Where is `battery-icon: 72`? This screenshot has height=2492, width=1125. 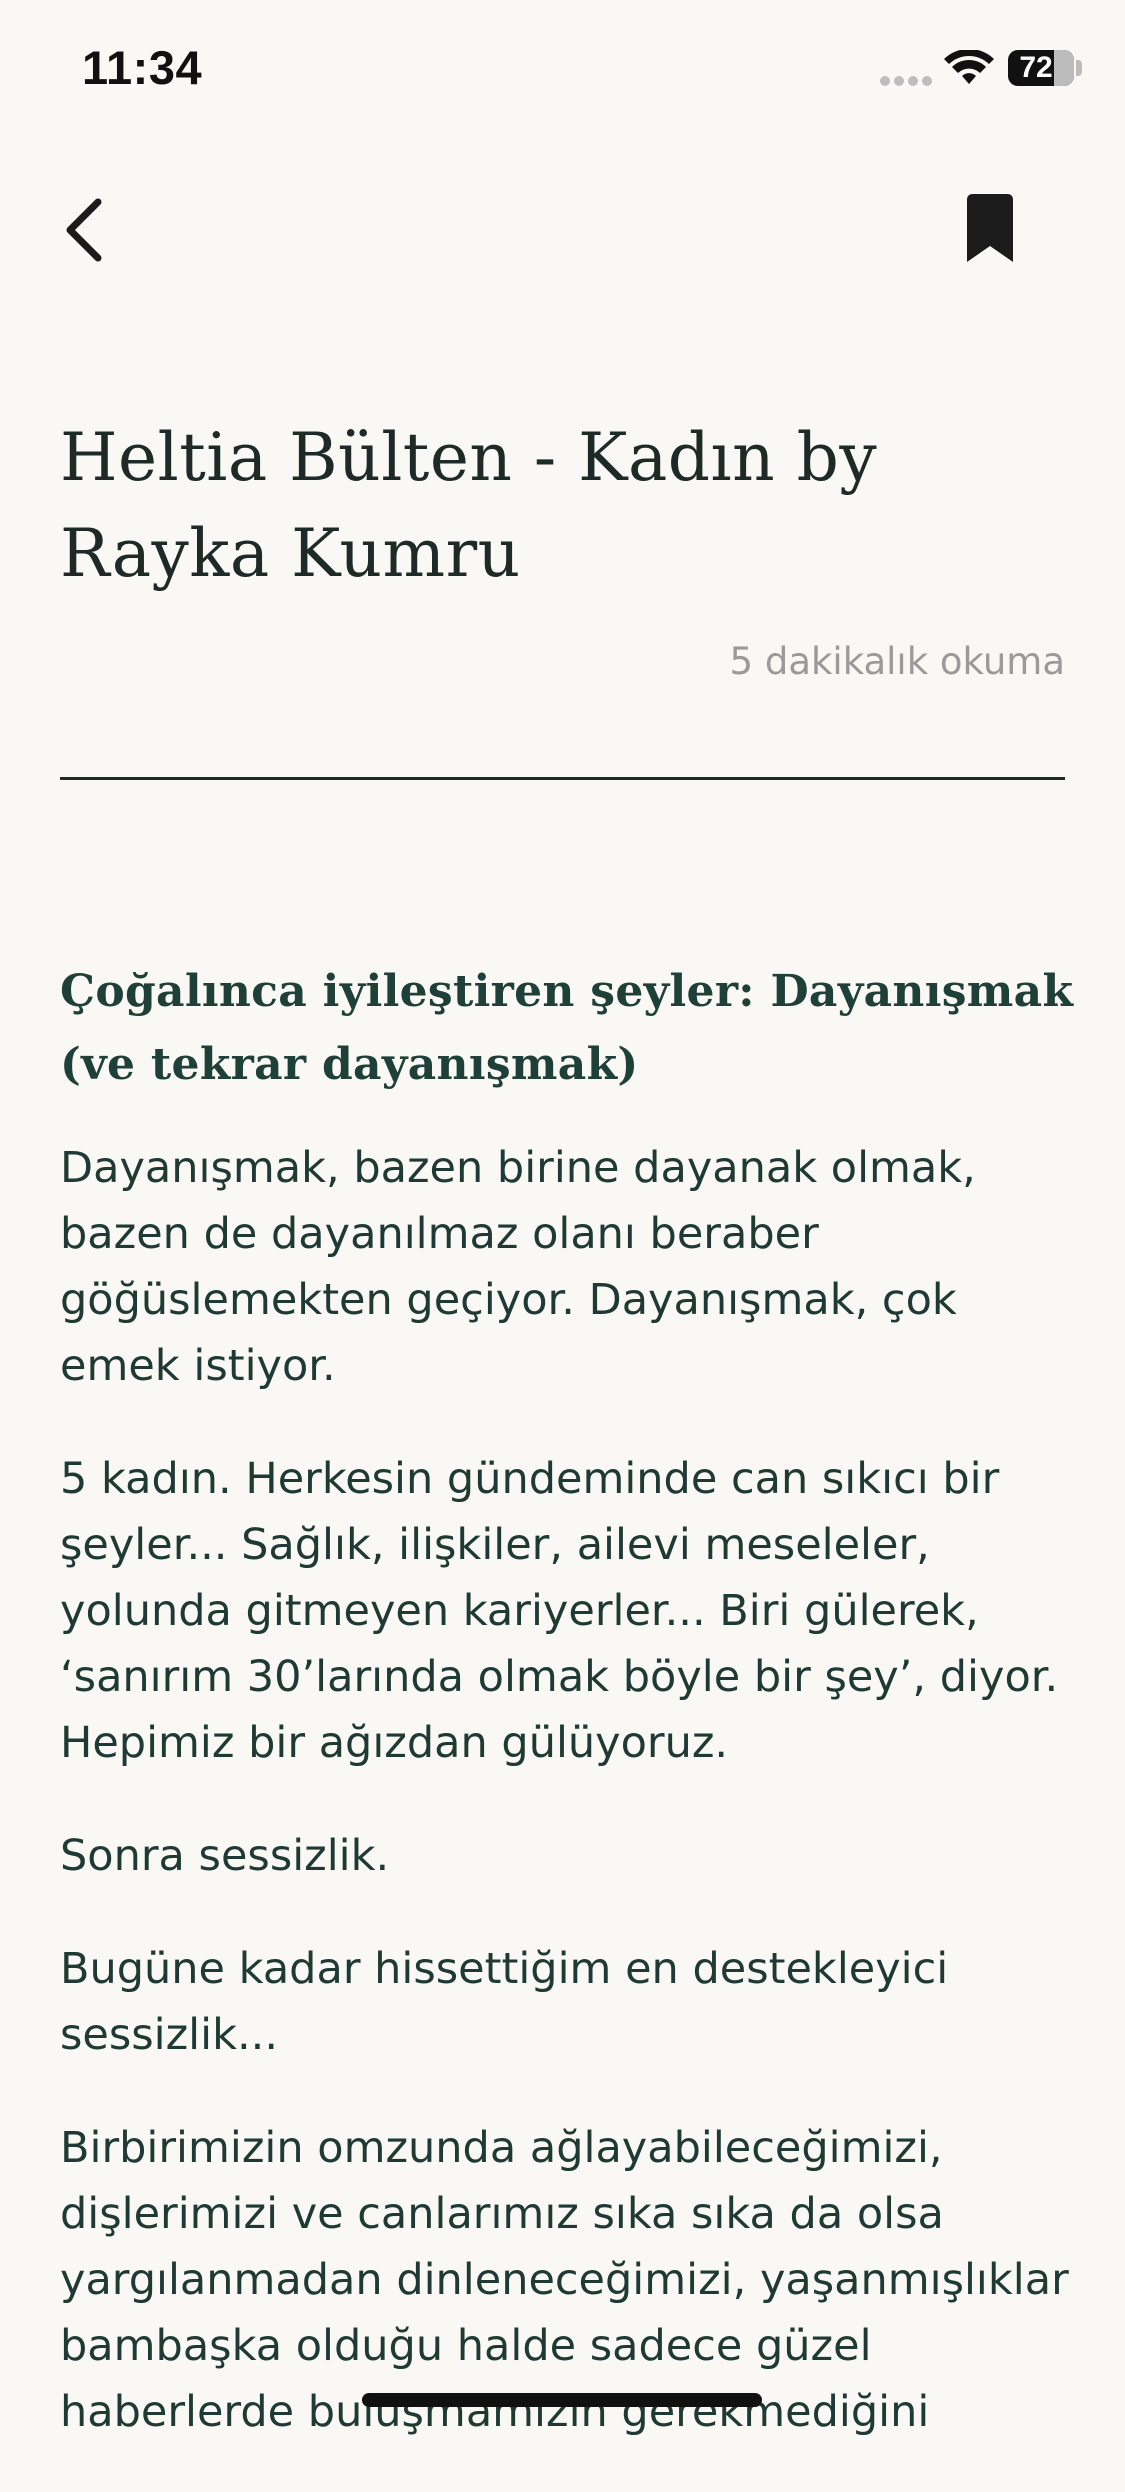 battery-icon: 72 is located at coordinates (1041, 68).